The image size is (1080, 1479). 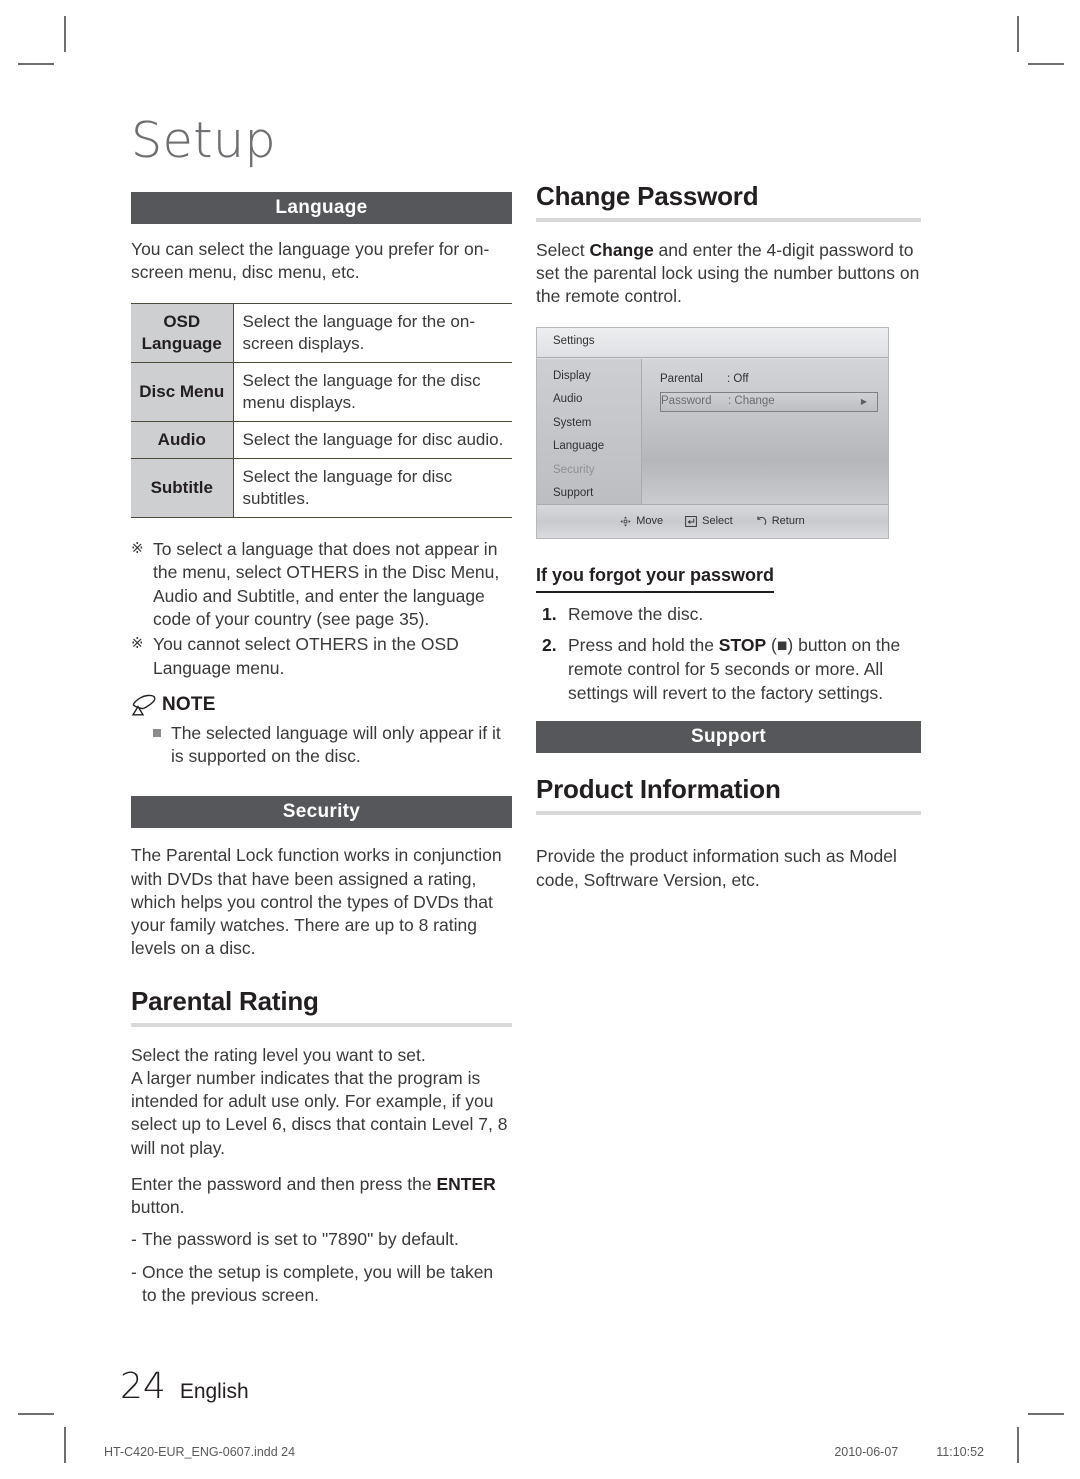 What do you see at coordinates (321, 208) in the screenshot?
I see `section-band-language: Language` at bounding box center [321, 208].